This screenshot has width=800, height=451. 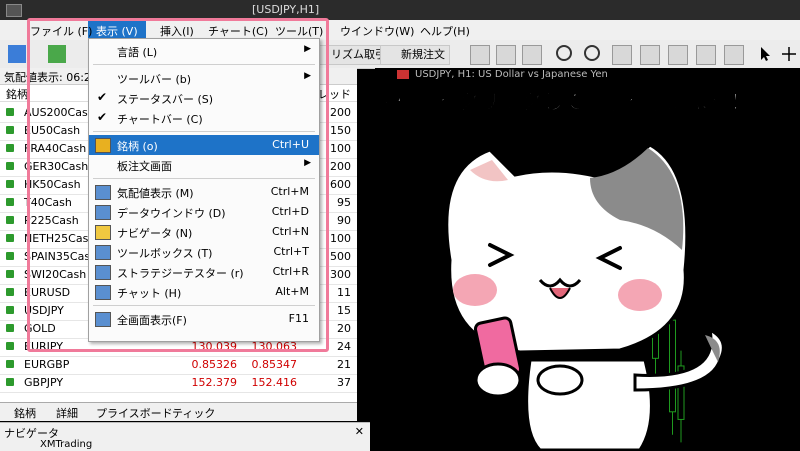 What do you see at coordinates (344, 202) in the screenshot?
I see `spread-value: 95` at bounding box center [344, 202].